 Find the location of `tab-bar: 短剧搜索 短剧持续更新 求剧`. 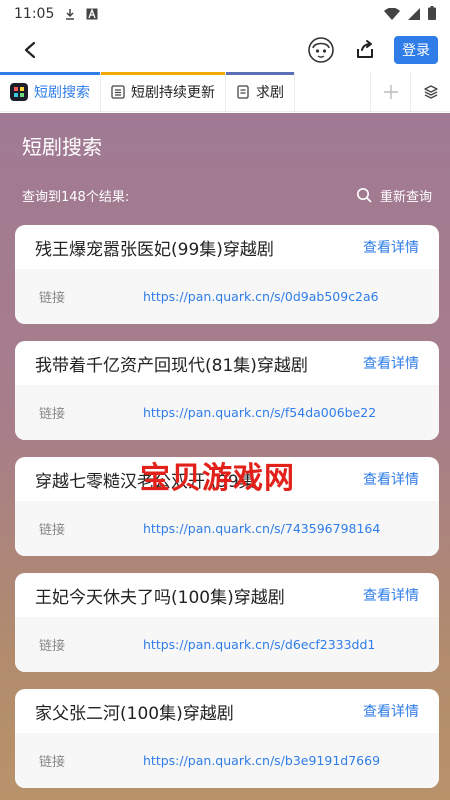

tab-bar: 短剧搜索 短剧持续更新 求剧 is located at coordinates (225, 92).